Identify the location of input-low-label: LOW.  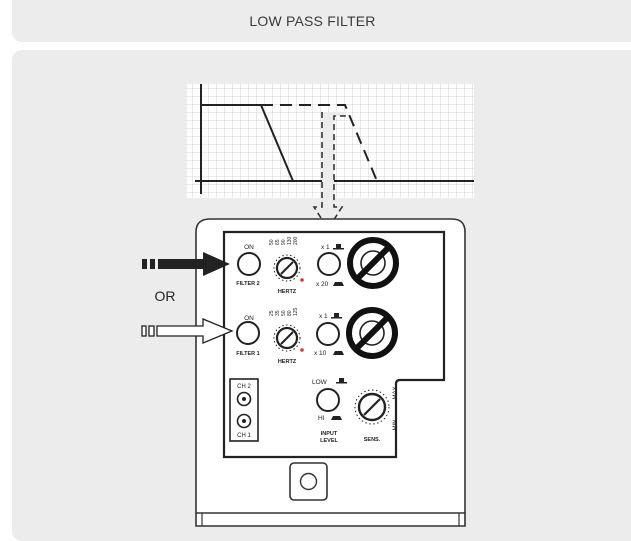
(320, 382).